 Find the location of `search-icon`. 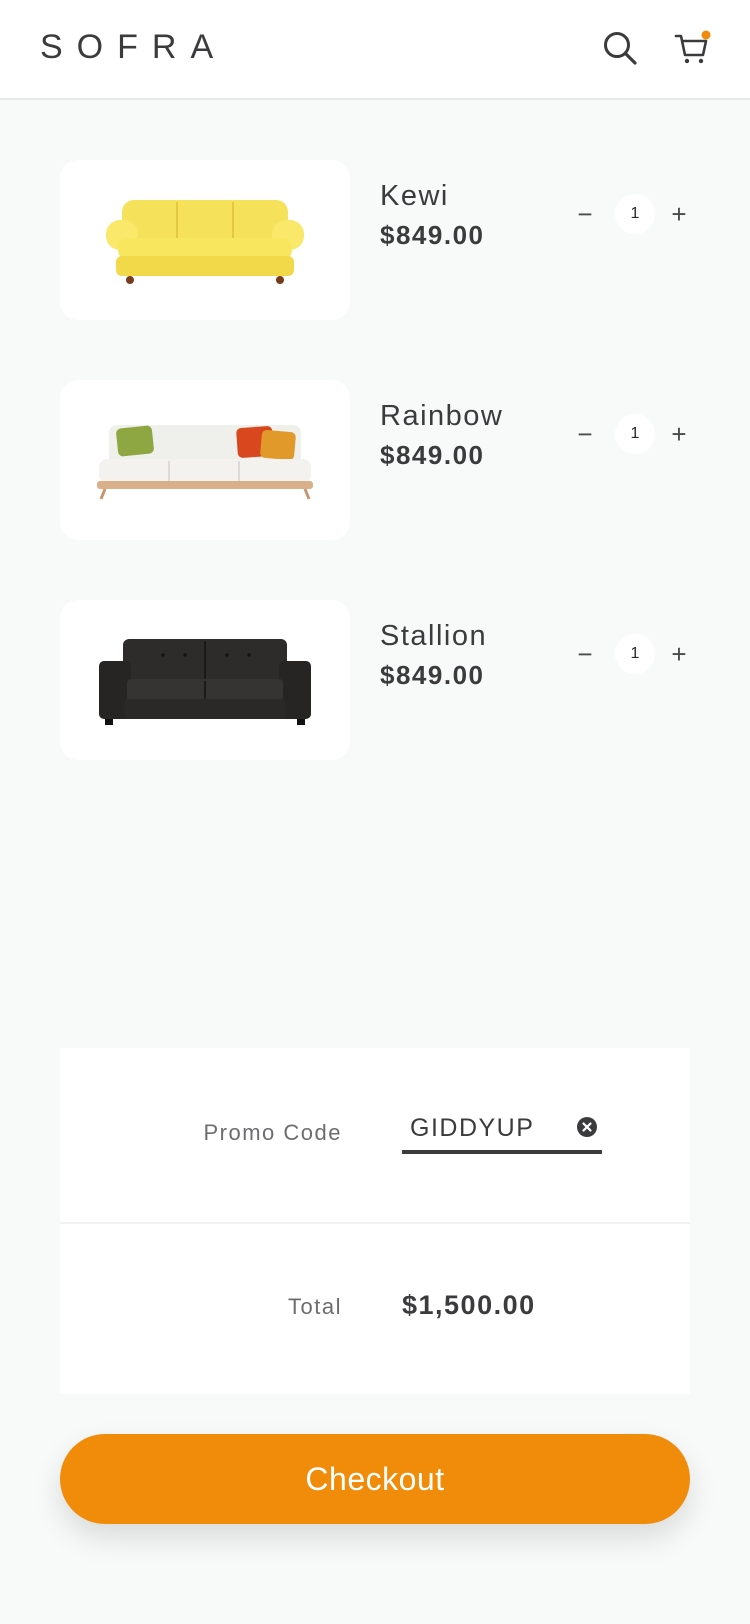

search-icon is located at coordinates (620, 48).